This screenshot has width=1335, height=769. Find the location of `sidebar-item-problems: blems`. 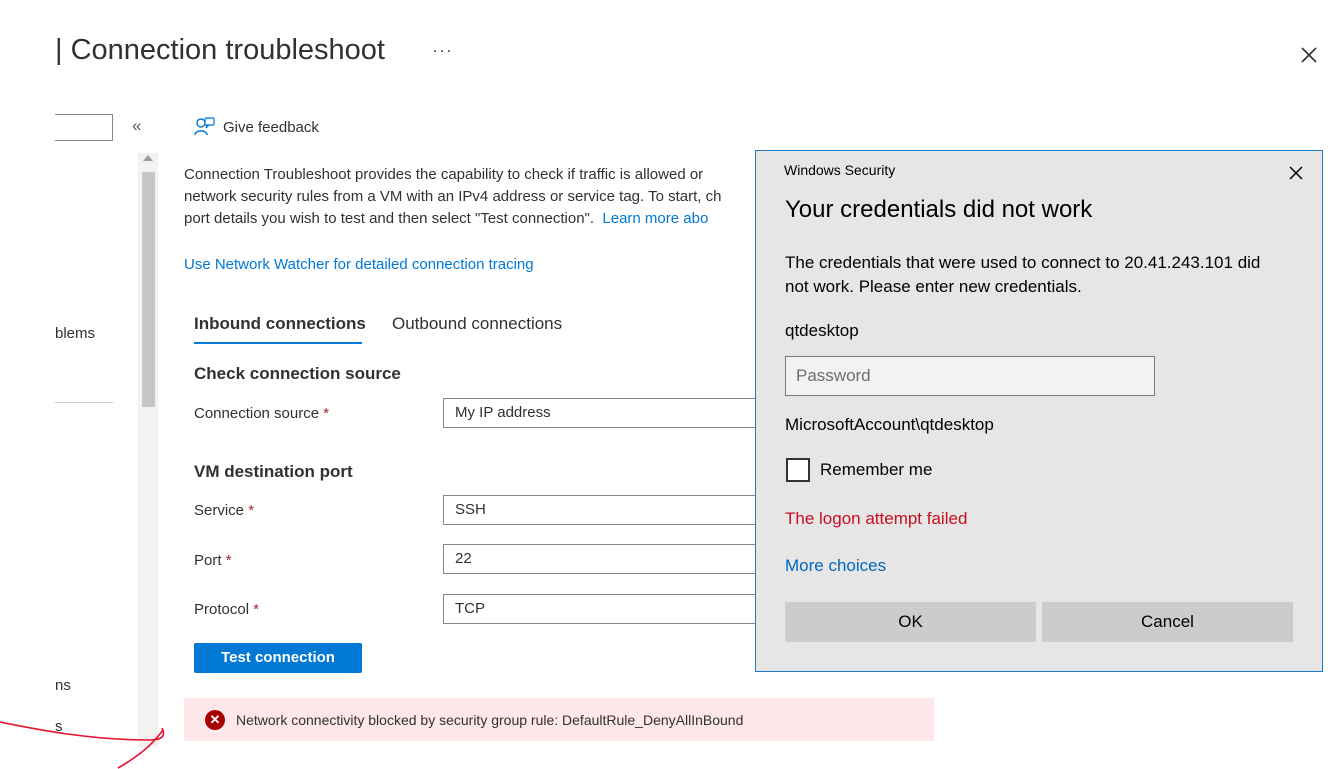

sidebar-item-problems: blems is located at coordinates (75, 333).